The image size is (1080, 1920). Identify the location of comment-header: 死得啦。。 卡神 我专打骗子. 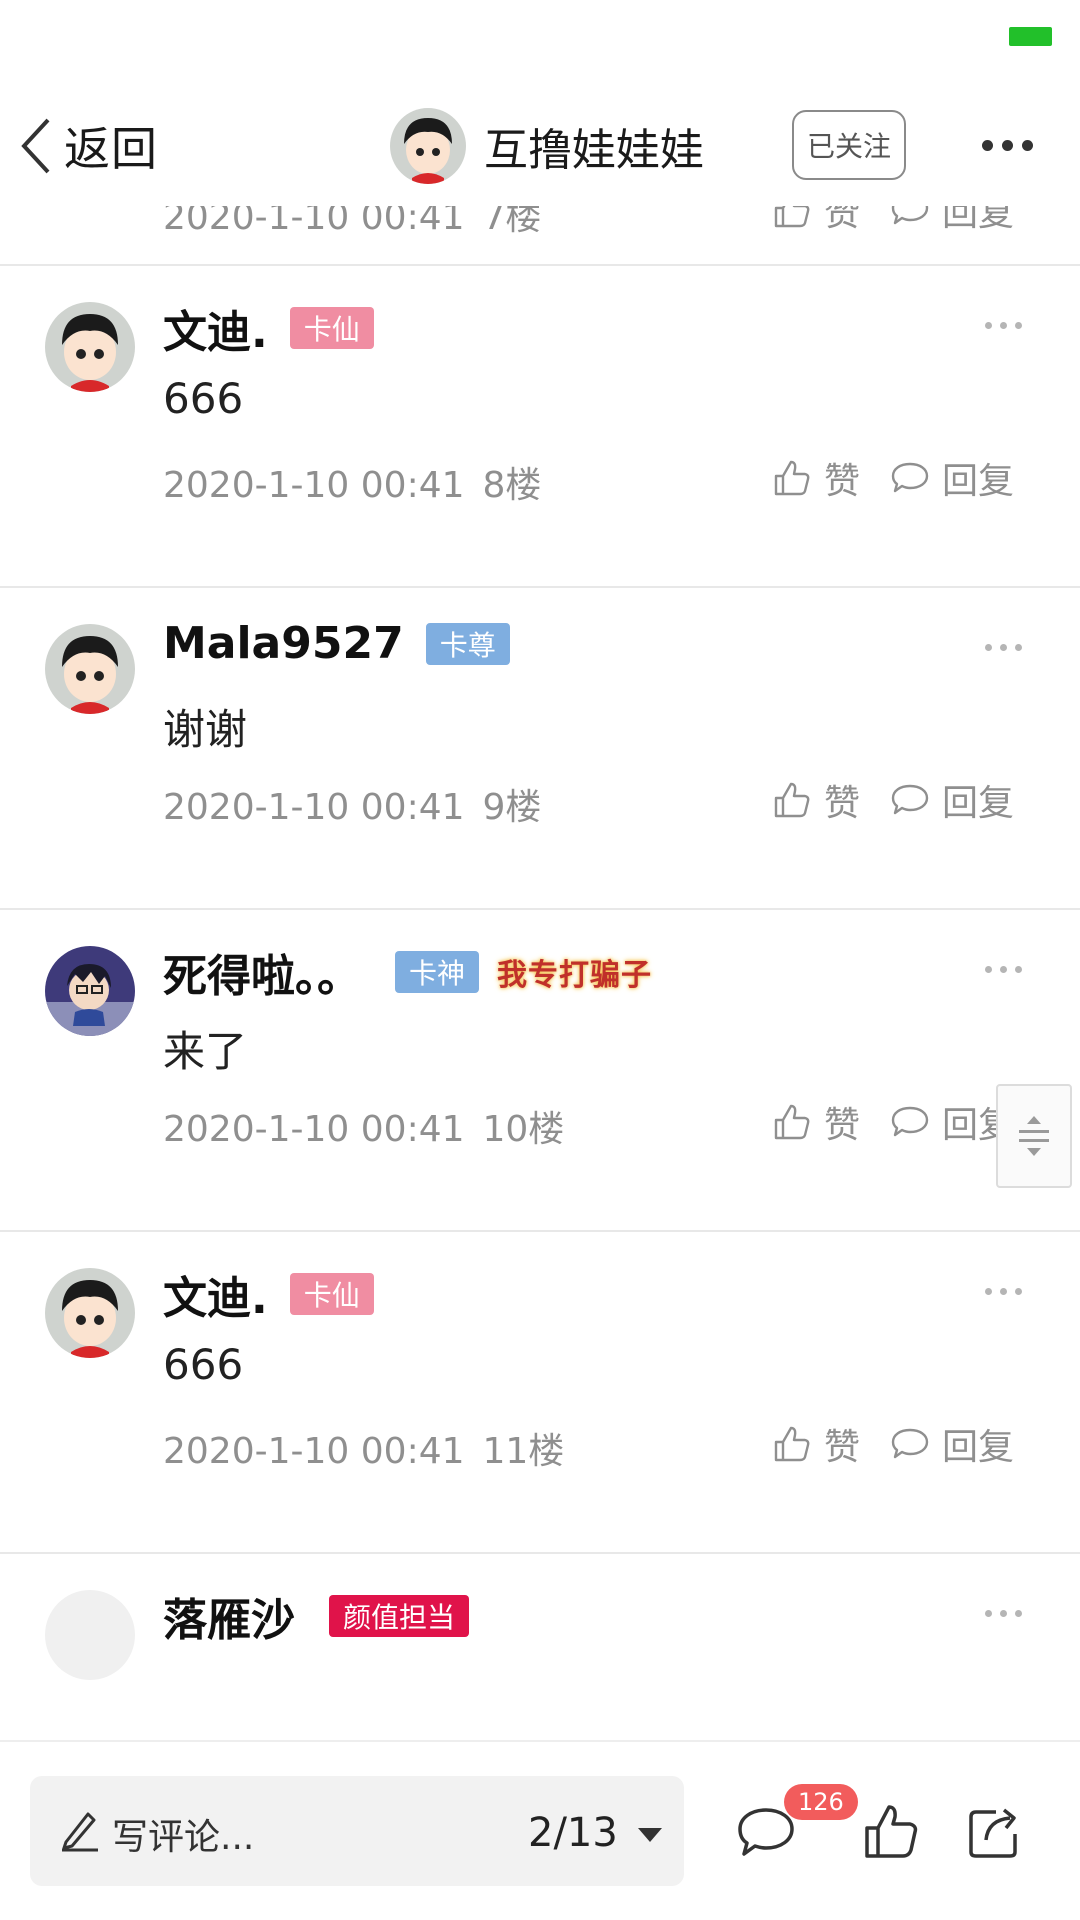
(407, 972).